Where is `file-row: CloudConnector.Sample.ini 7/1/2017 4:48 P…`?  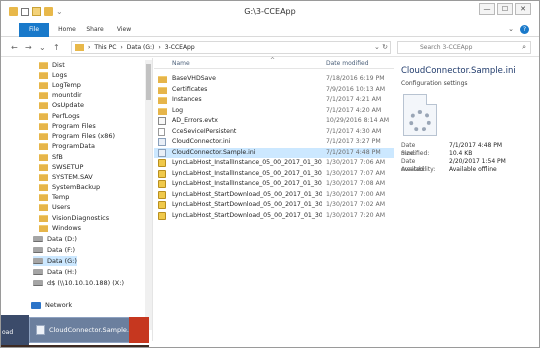
file-row: CloudConnector.Sample.ini 7/1/2017 4:48 P… is located at coordinates (274, 152).